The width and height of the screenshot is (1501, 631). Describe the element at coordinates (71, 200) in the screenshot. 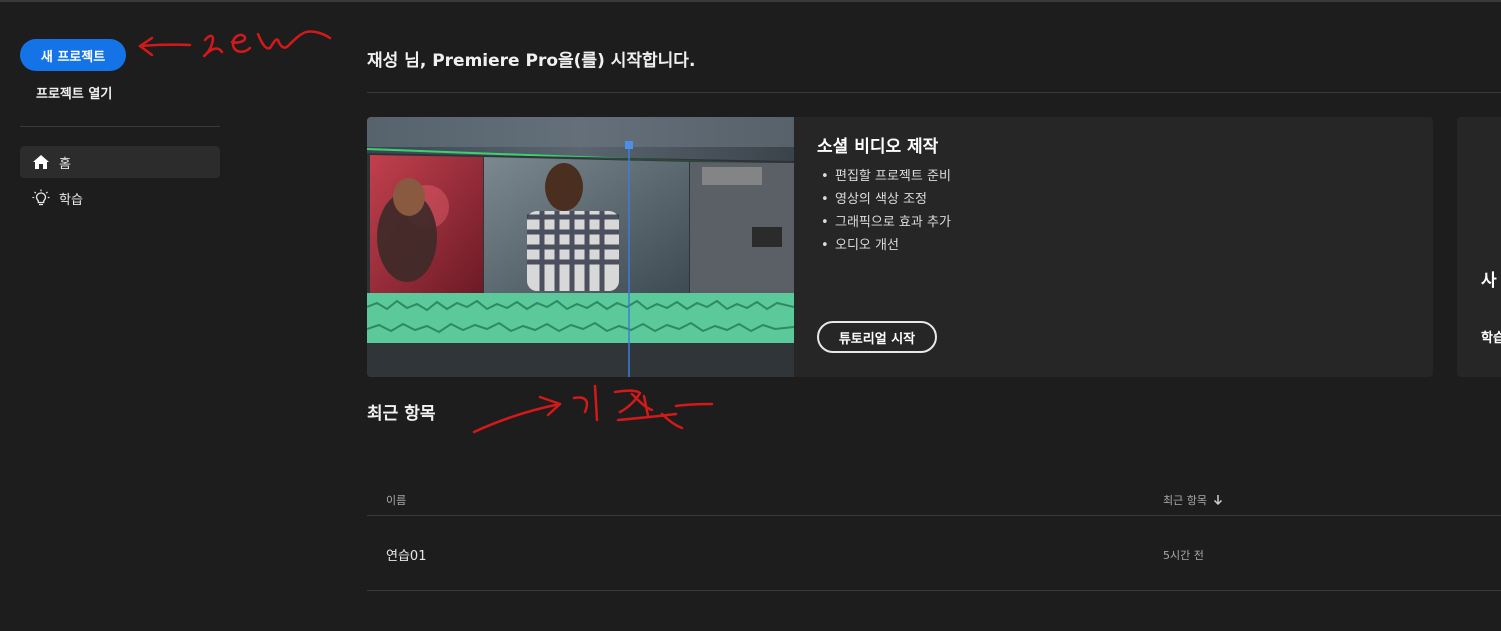

I see `sidebar-item-label: 학습` at that location.